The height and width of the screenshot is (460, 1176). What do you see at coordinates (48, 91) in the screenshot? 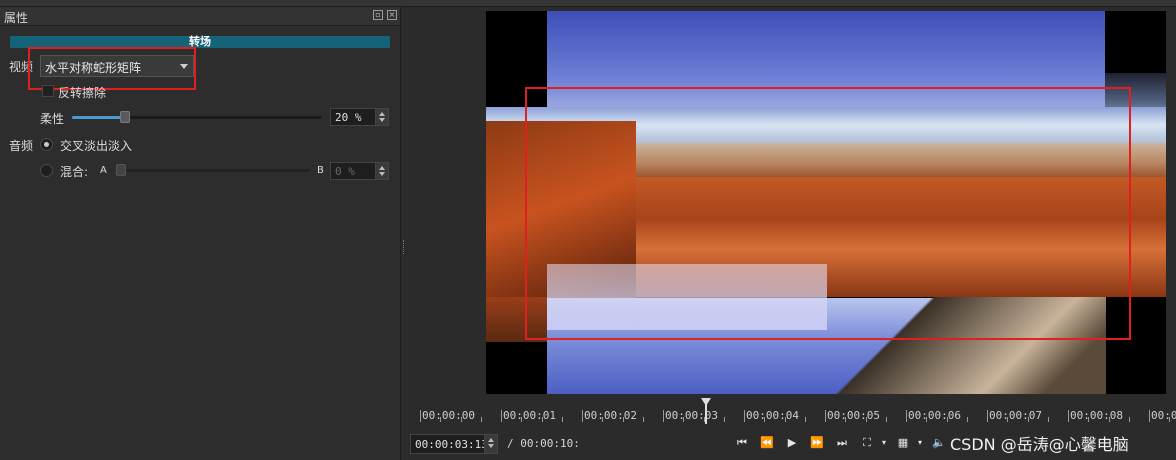
I see `reverse-wipe-checkbox` at bounding box center [48, 91].